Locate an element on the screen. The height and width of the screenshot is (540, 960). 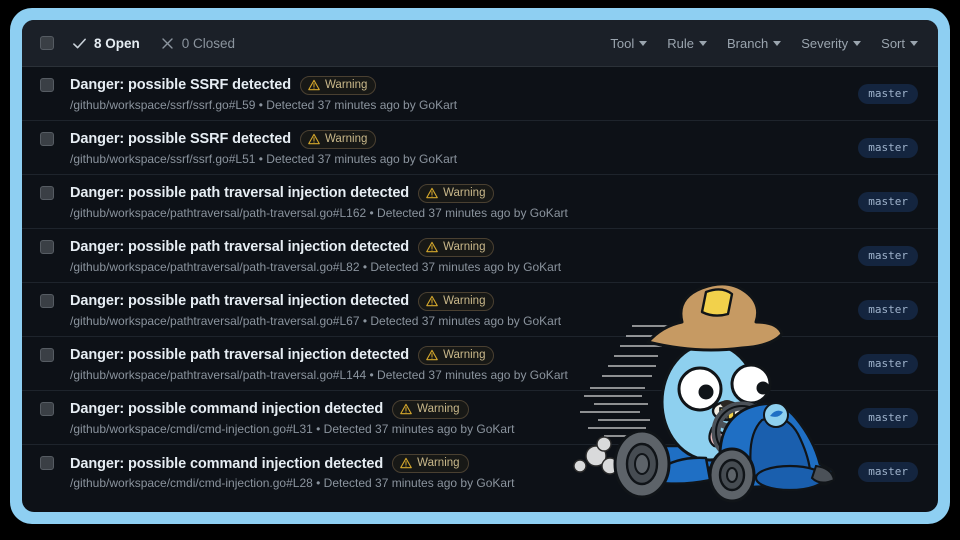
select-all-checkbox is located at coordinates (47, 43).